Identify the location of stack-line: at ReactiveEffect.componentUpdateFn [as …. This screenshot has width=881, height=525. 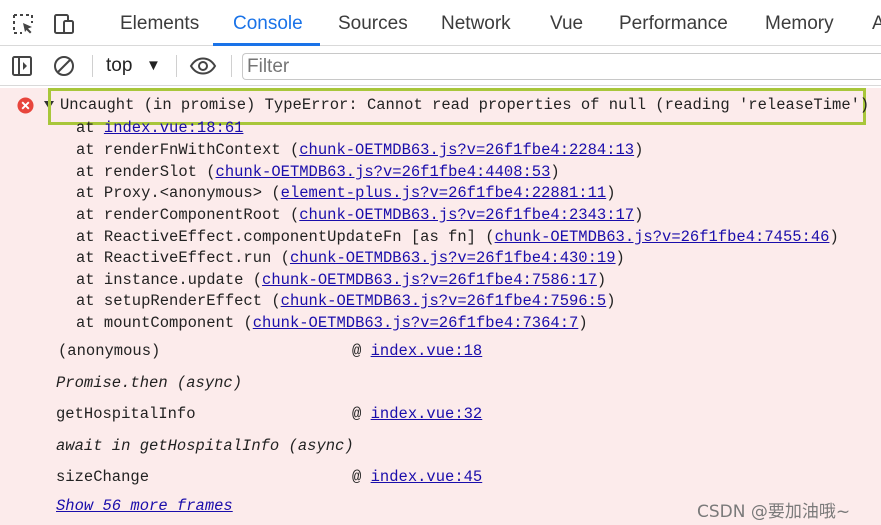
(457, 237).